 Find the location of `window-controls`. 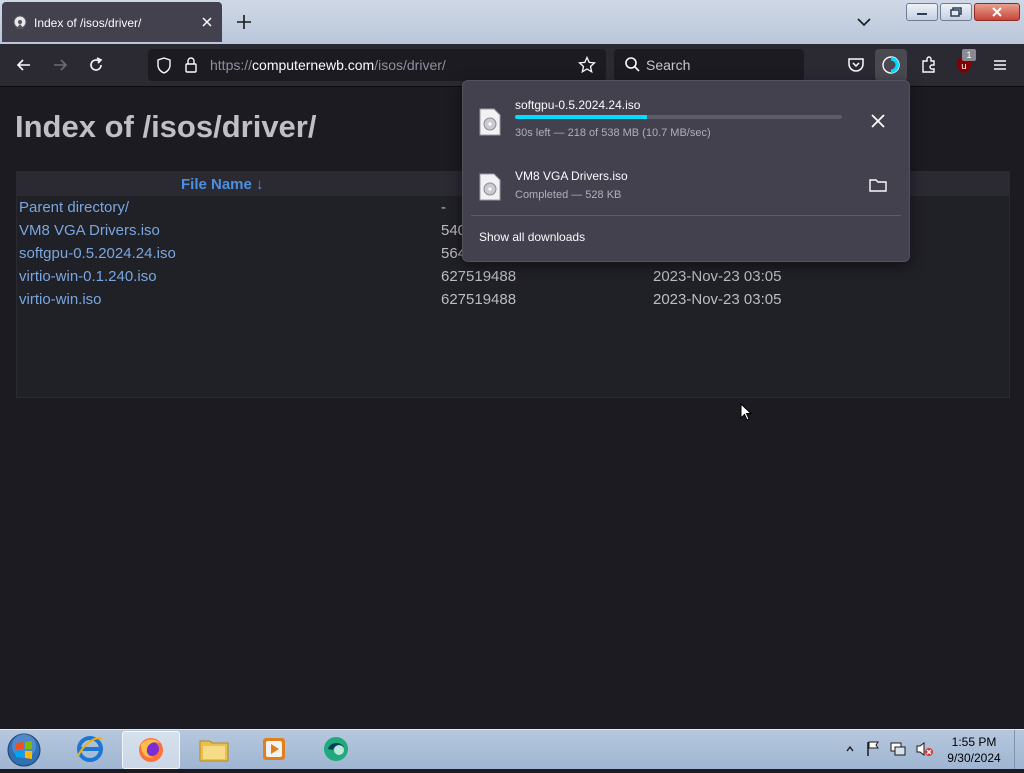

window-controls is located at coordinates (963, 12).